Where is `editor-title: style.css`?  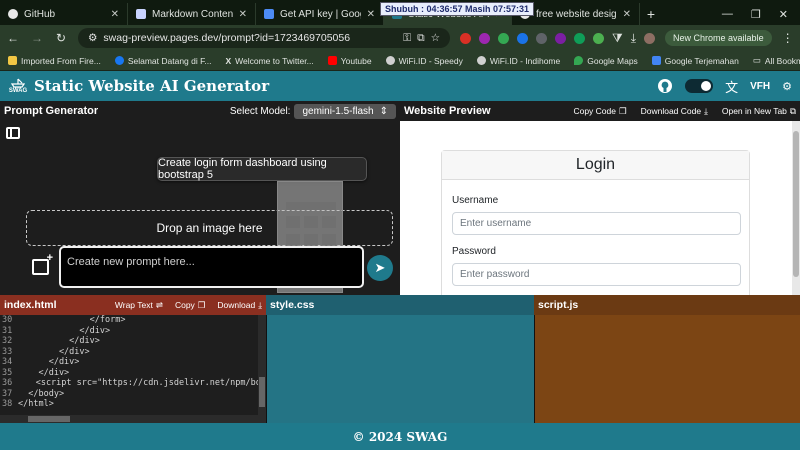
editor-title: style.css is located at coordinates (292, 305).